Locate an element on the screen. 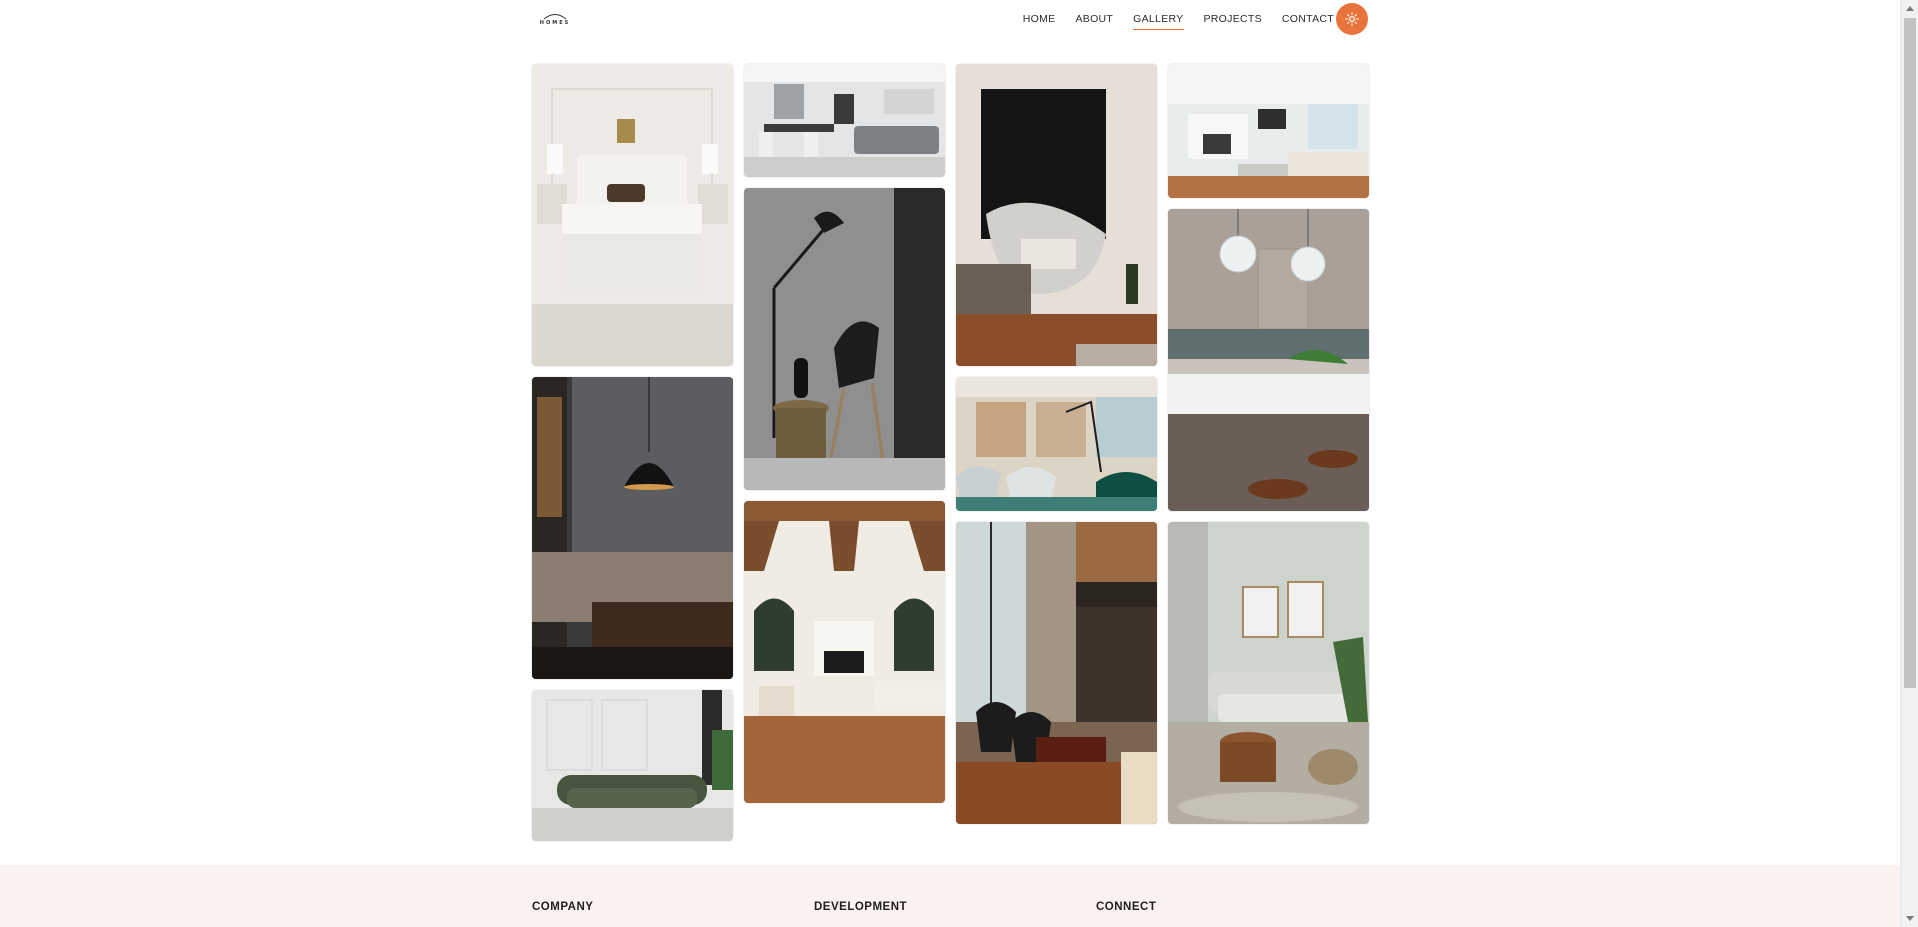  photo-bedroom-white-bed is located at coordinates (632, 215).